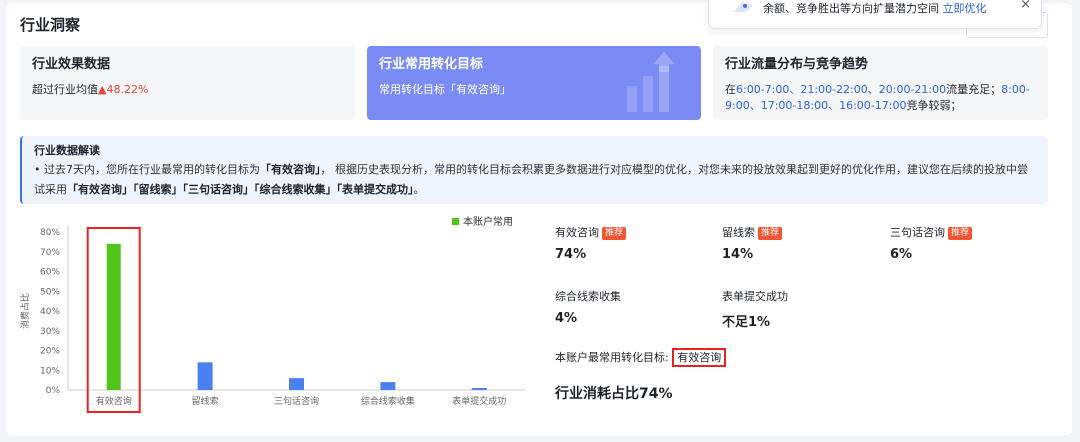  I want to click on y-tick-label: 80%, so click(50, 233).